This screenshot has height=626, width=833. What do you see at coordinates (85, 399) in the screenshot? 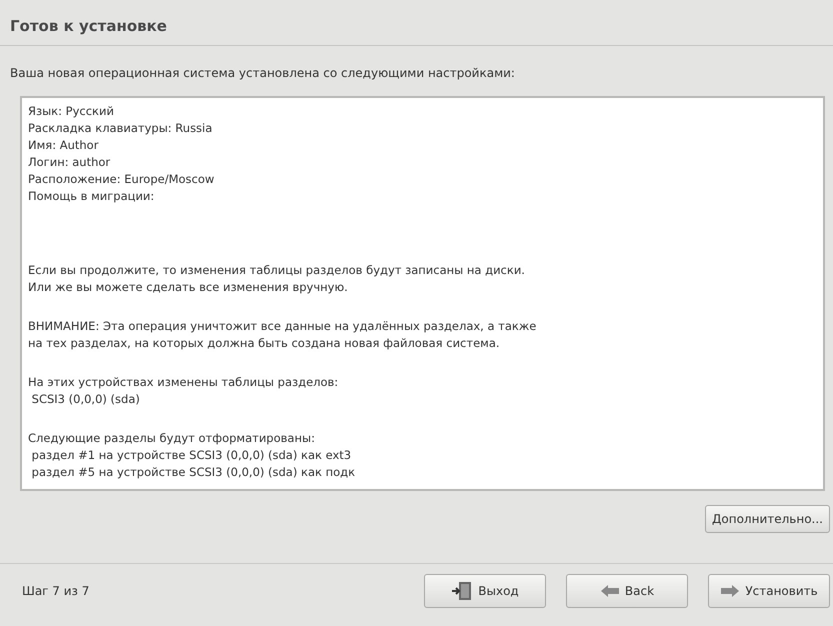
I see `summary-line: SCSI3 (0,0,0) (sda)` at bounding box center [85, 399].